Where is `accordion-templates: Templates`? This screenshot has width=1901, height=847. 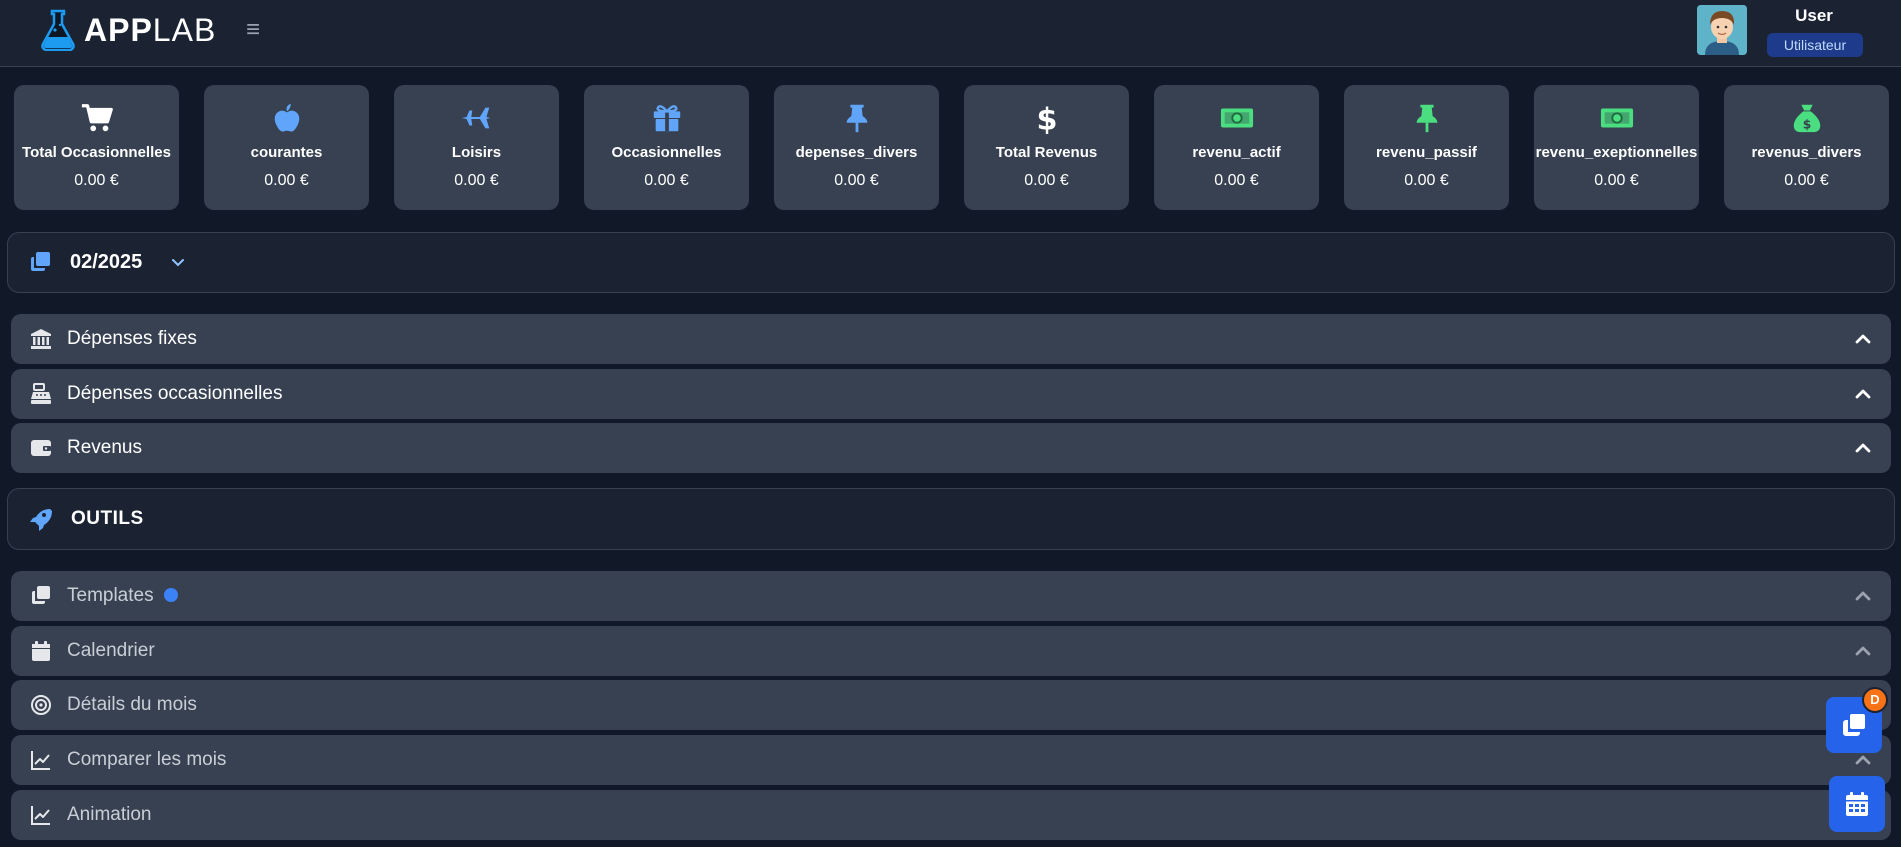 accordion-templates: Templates is located at coordinates (951, 596).